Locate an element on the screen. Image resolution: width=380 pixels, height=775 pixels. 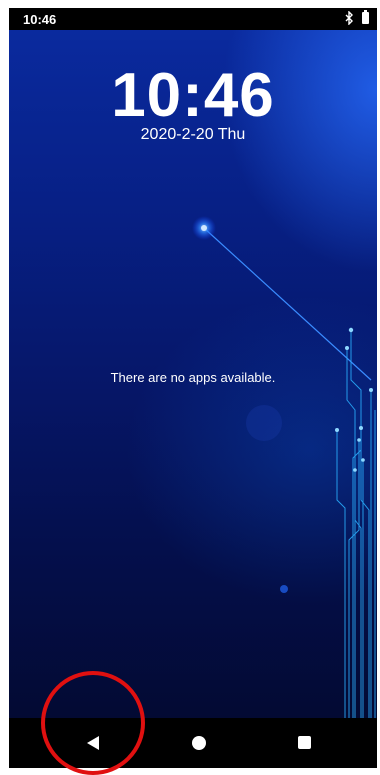
recents-square-icon is located at coordinates (304, 742).